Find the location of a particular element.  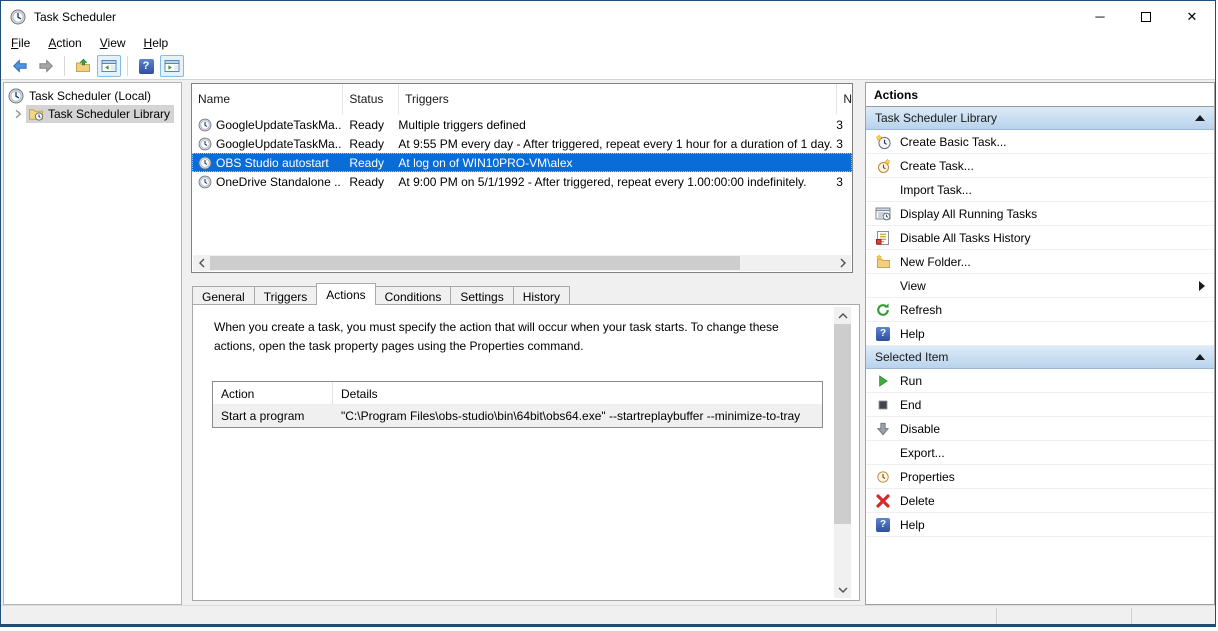

status-bar is located at coordinates (608, 614).